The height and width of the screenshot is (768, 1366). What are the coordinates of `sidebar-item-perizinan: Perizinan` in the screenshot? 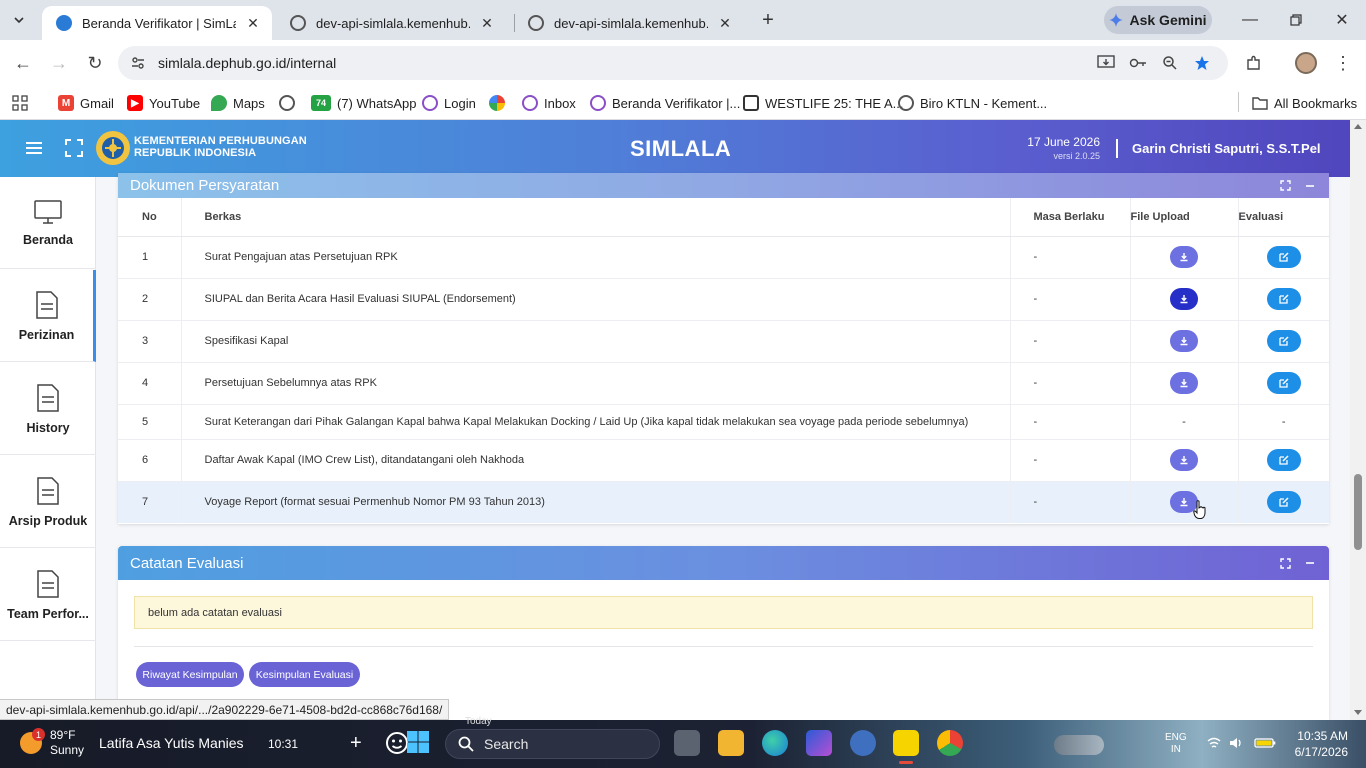 It's located at (48, 316).